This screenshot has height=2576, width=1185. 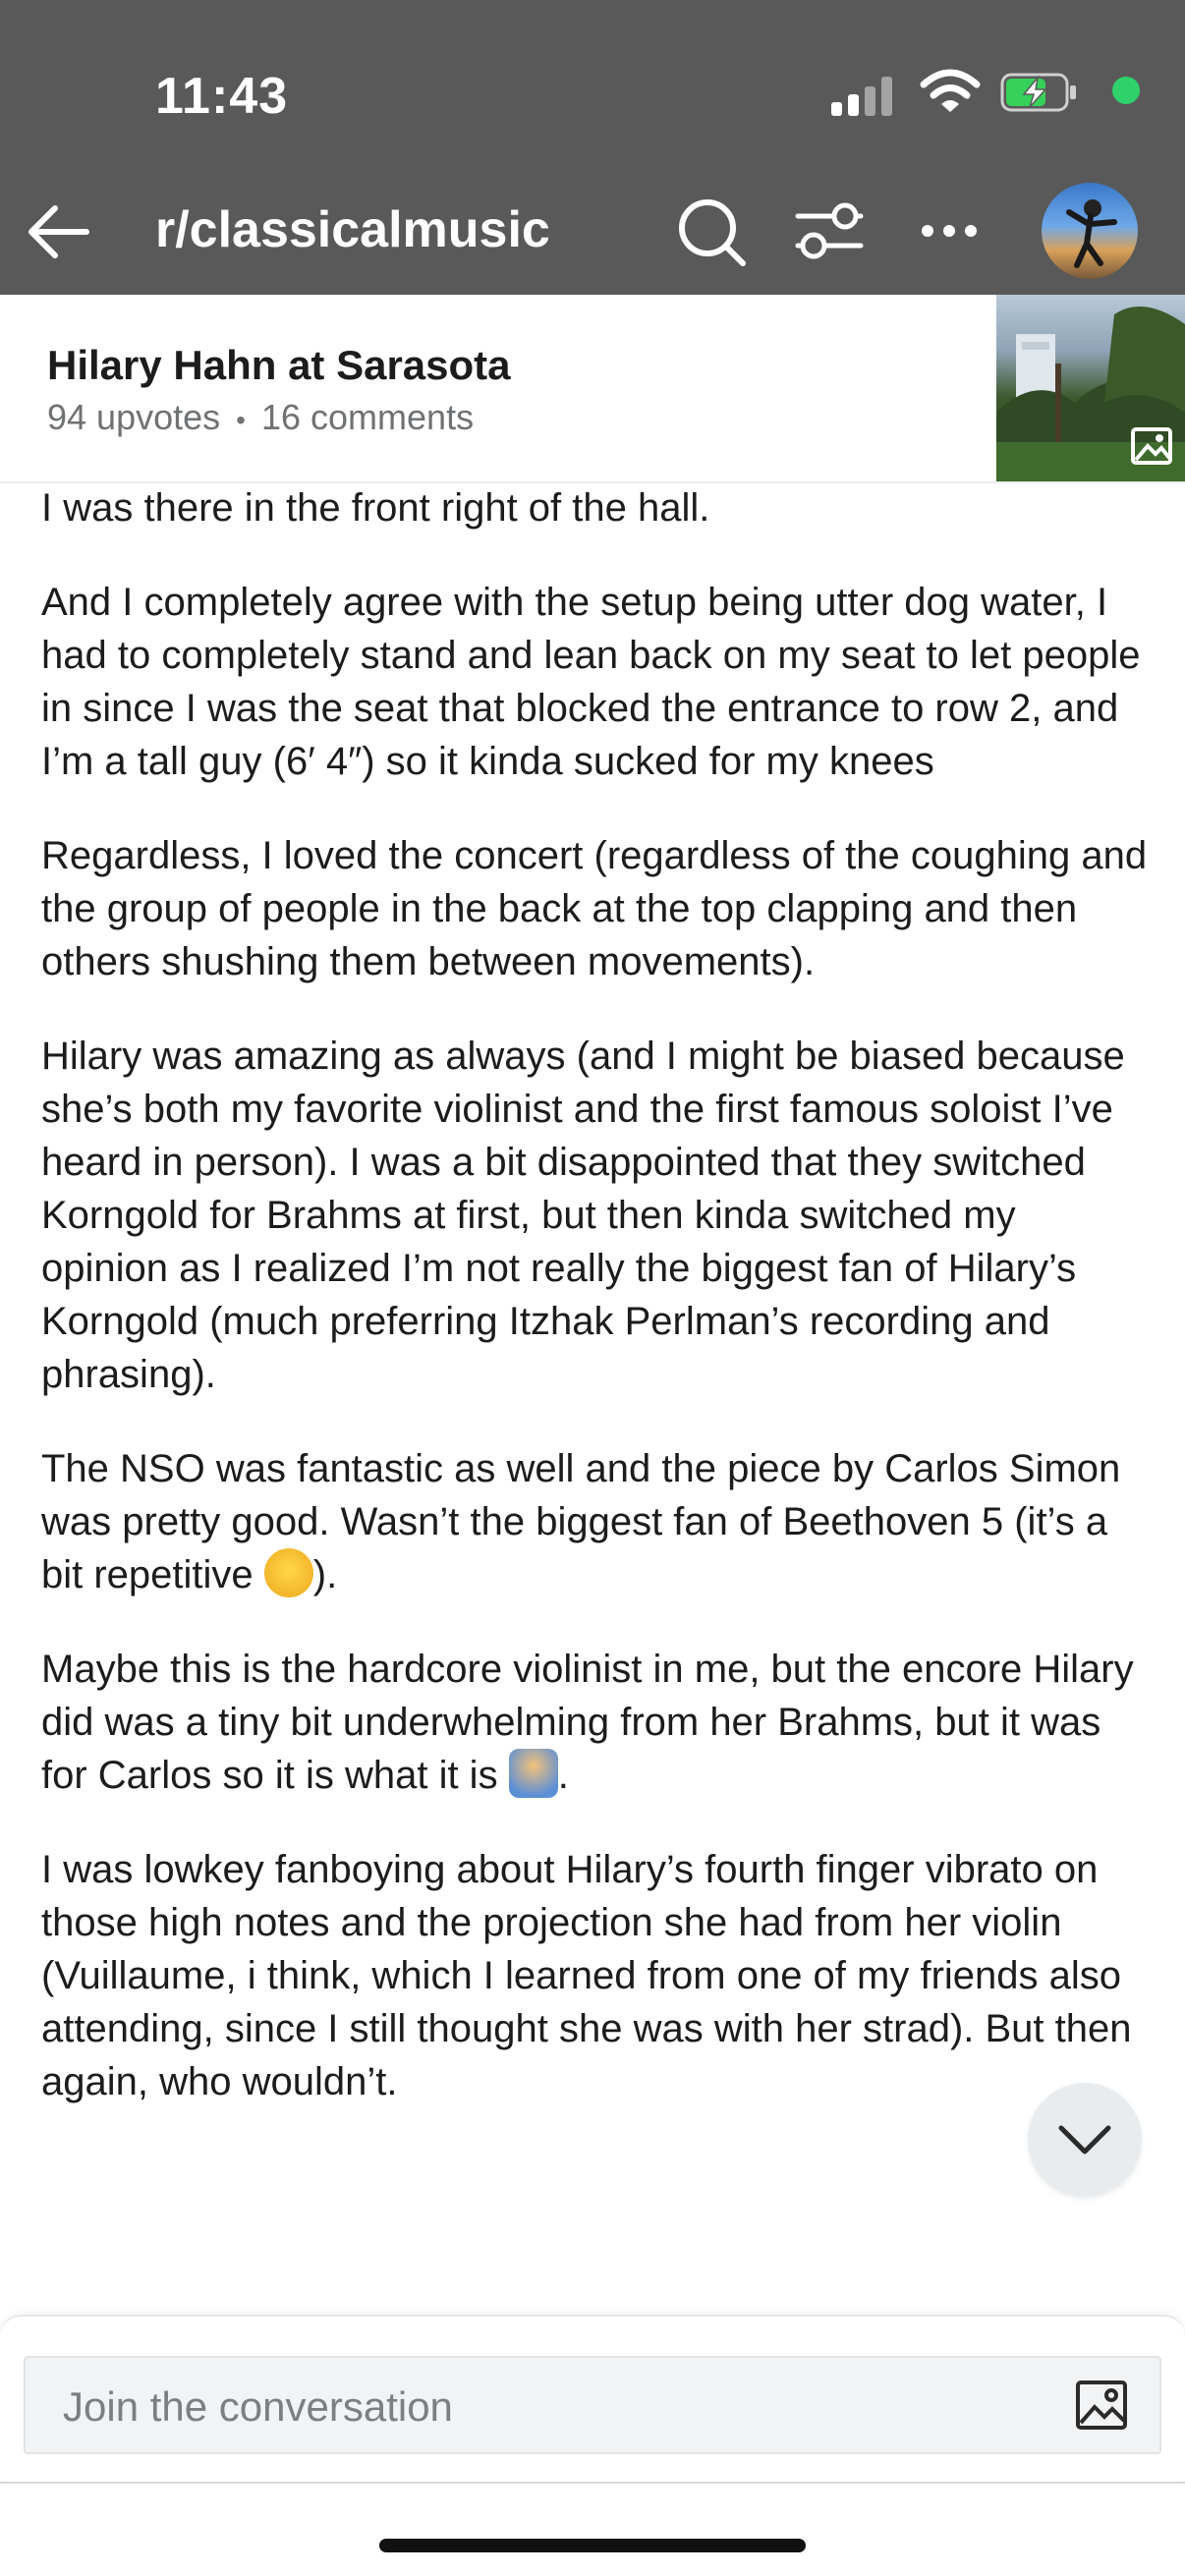 What do you see at coordinates (951, 90) in the screenshot?
I see `wifi-icon` at bounding box center [951, 90].